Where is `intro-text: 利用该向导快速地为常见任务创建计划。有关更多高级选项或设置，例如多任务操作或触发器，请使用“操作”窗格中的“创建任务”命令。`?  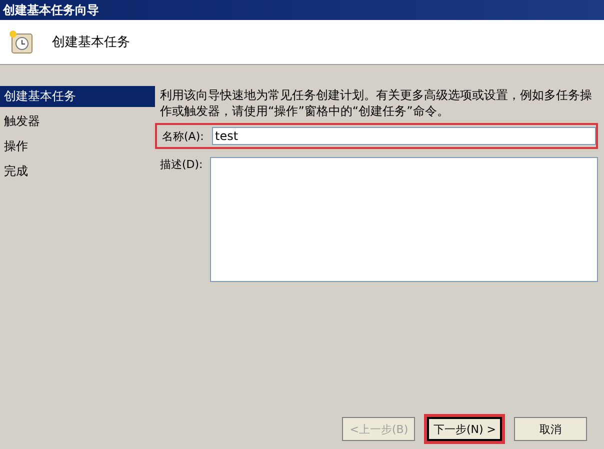
intro-text: 利用该向导快速地为常见任务创建计划。有关更多高级选项或设置，例如多任务操作或触发器，请使用“操作”窗格中的“创建任务”命令。 is located at coordinates (376, 103).